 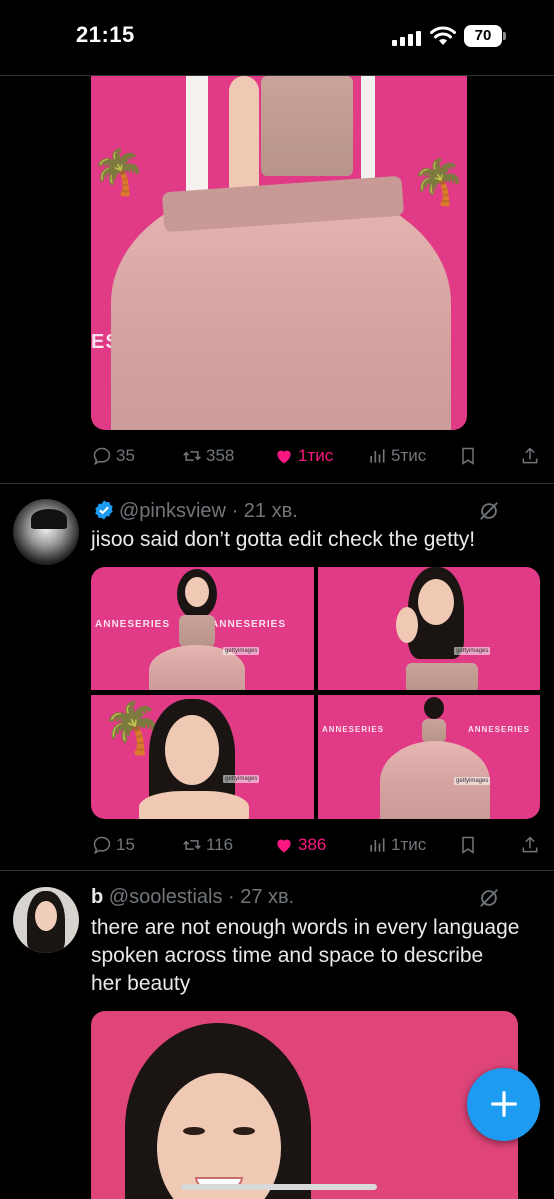 What do you see at coordinates (220, 844) in the screenshot?
I see `retweet-count: 116` at bounding box center [220, 844].